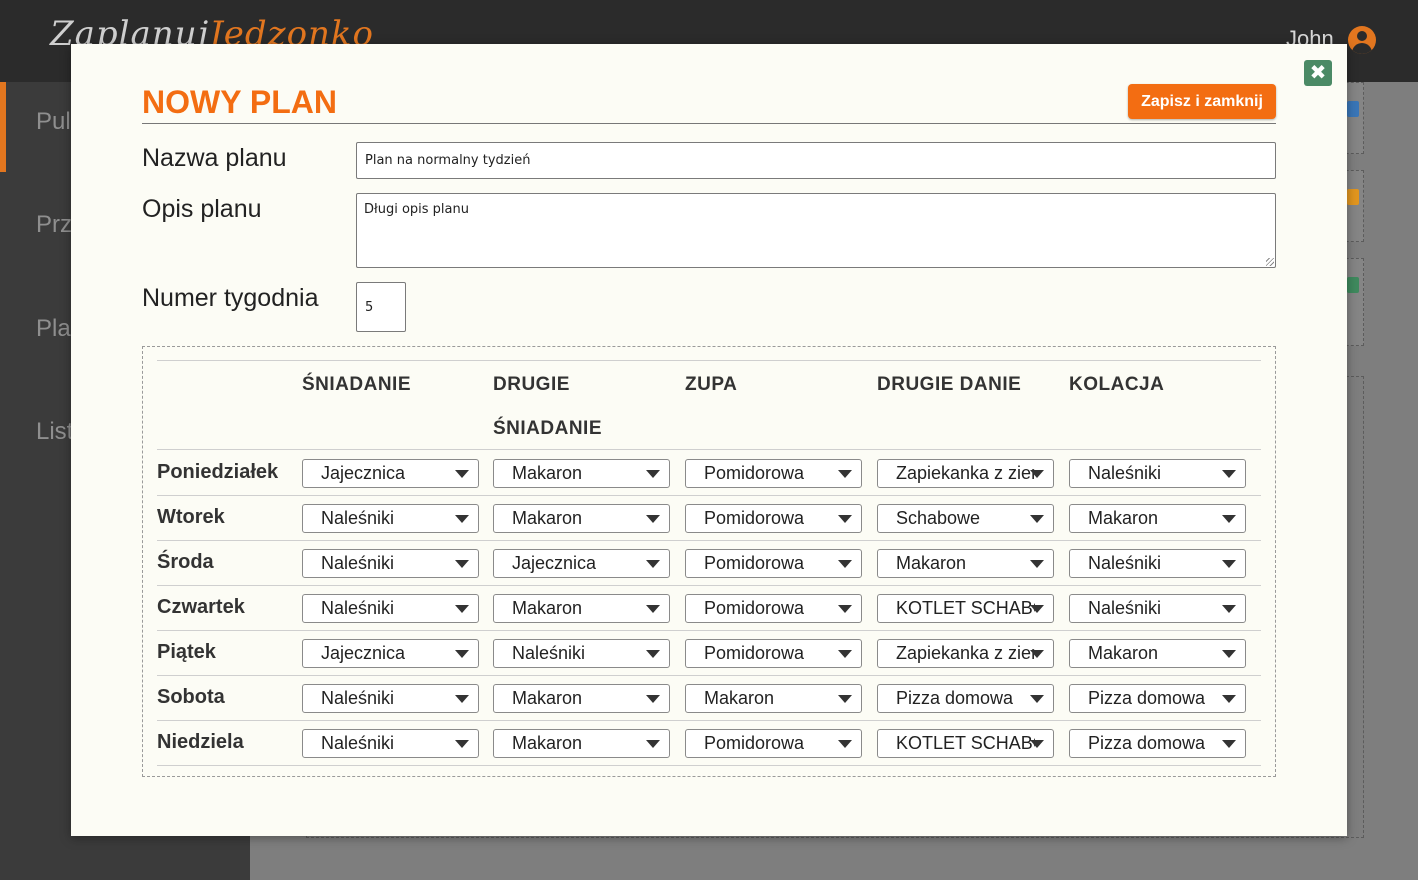 The image size is (1418, 880). What do you see at coordinates (949, 384) in the screenshot?
I see `column-header-drugie-danie: DRUGIE DANIE` at bounding box center [949, 384].